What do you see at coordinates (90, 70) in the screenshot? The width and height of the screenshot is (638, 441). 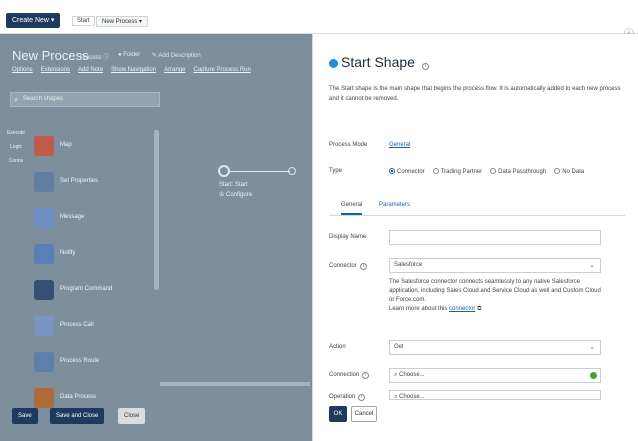 I see `menu-add-note: Add Note` at bounding box center [90, 70].